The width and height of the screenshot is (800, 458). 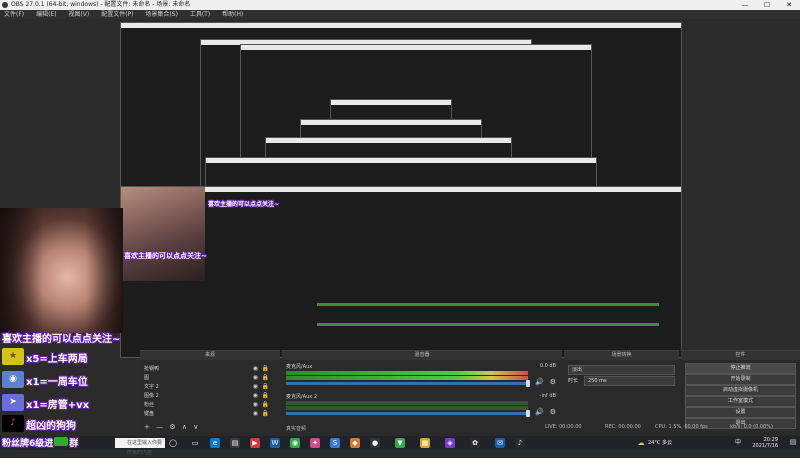 What do you see at coordinates (500, 443) in the screenshot?
I see `app-icon: ✉` at bounding box center [500, 443].